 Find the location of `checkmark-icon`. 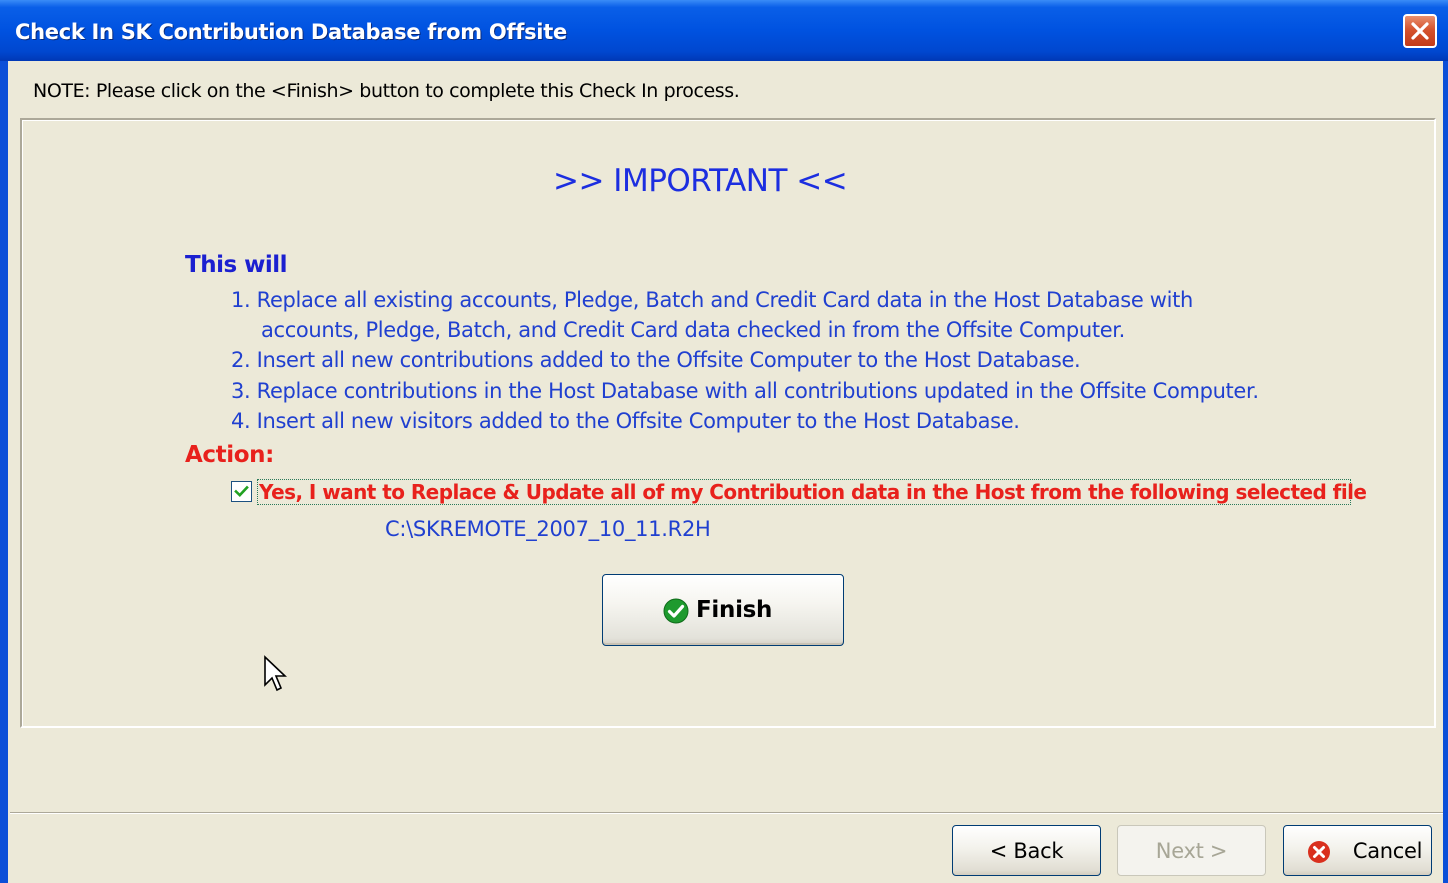

checkmark-icon is located at coordinates (241, 491).